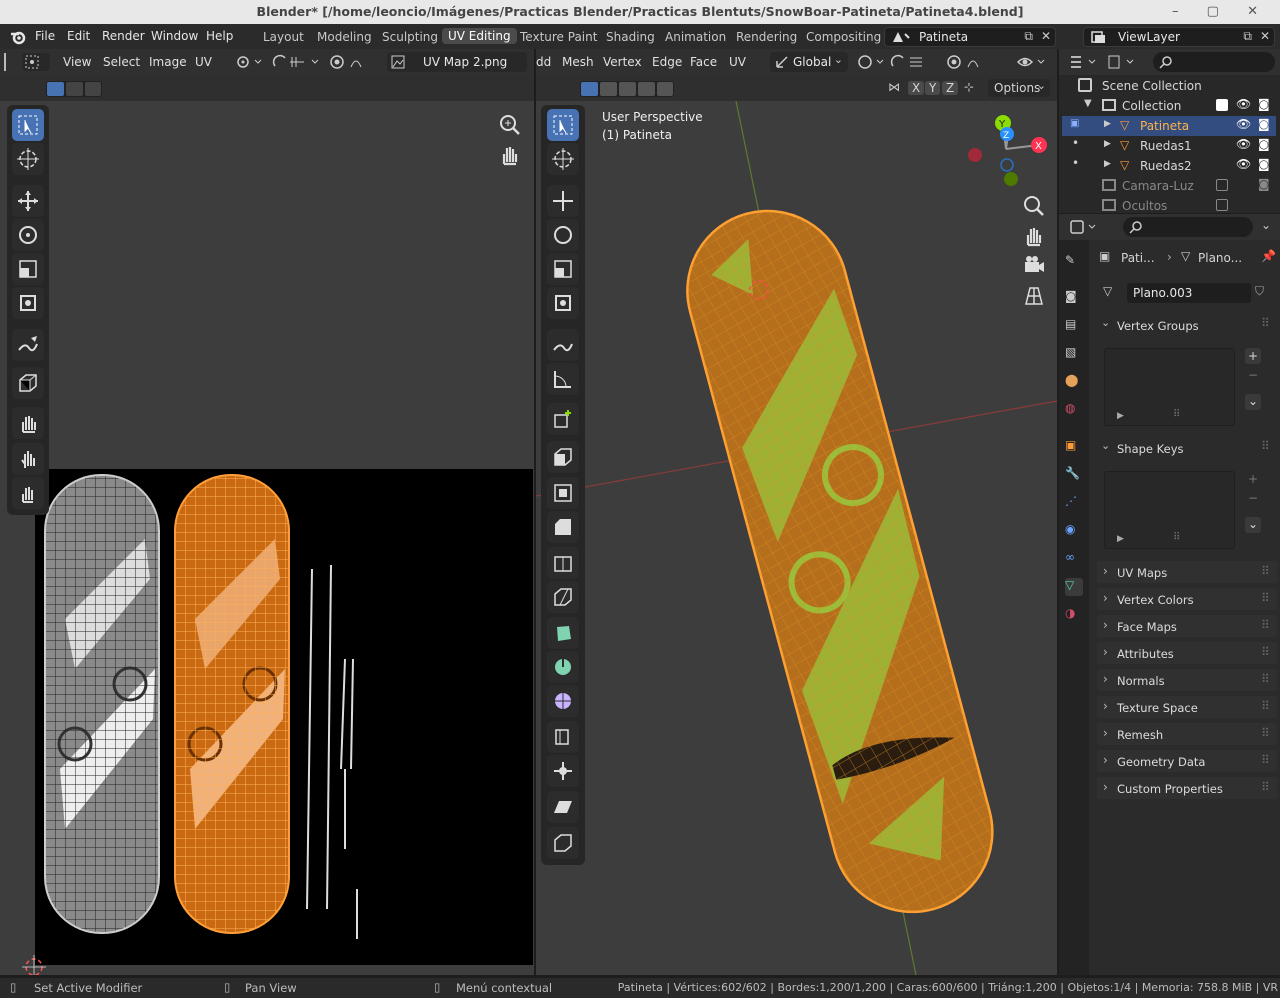 The image size is (1280, 998). I want to click on fake-user-shield-icon: ⛉, so click(1259, 291).